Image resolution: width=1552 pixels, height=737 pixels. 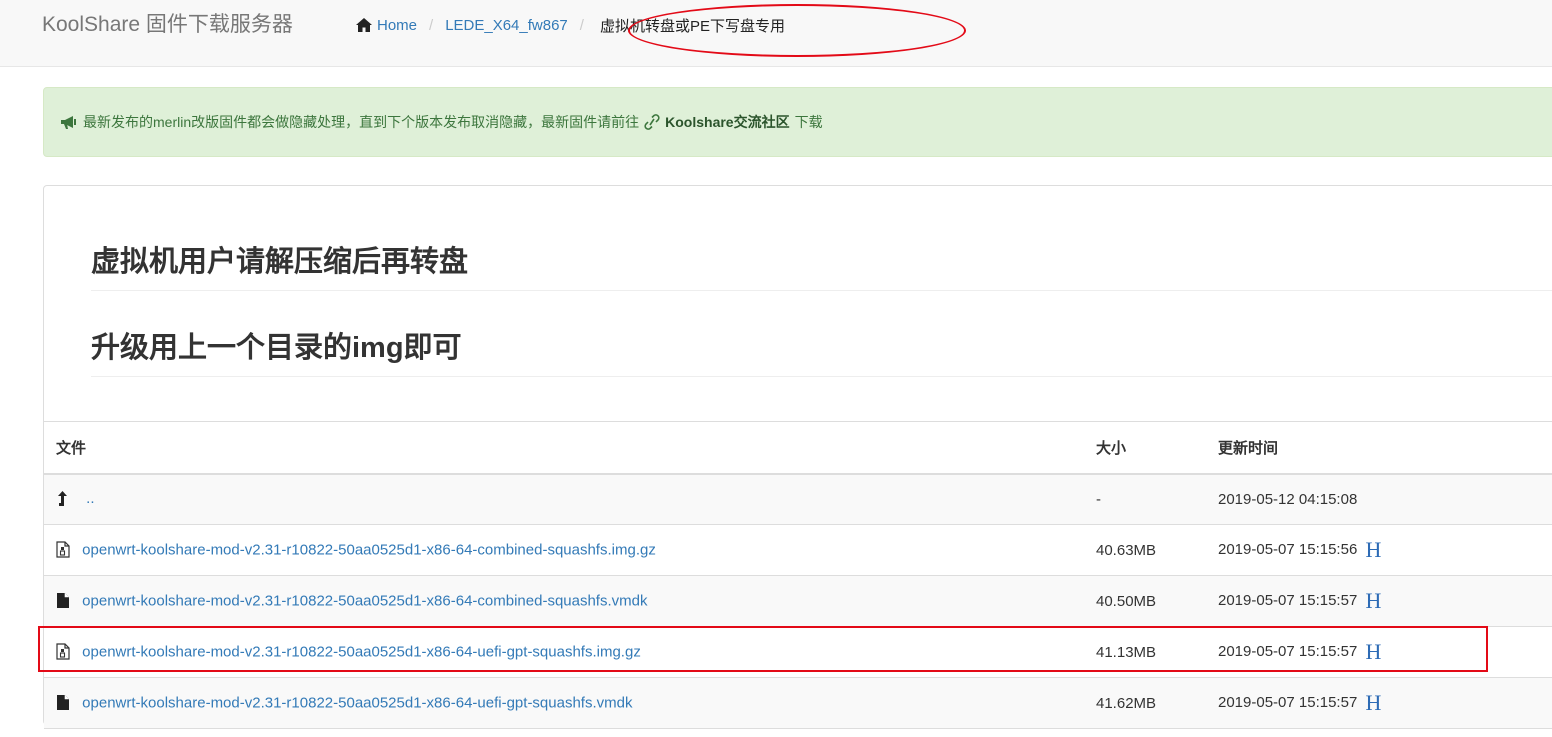 I want to click on breadcrumb-current: 虚拟机转盘或PE下写盘专用, so click(x=692, y=26).